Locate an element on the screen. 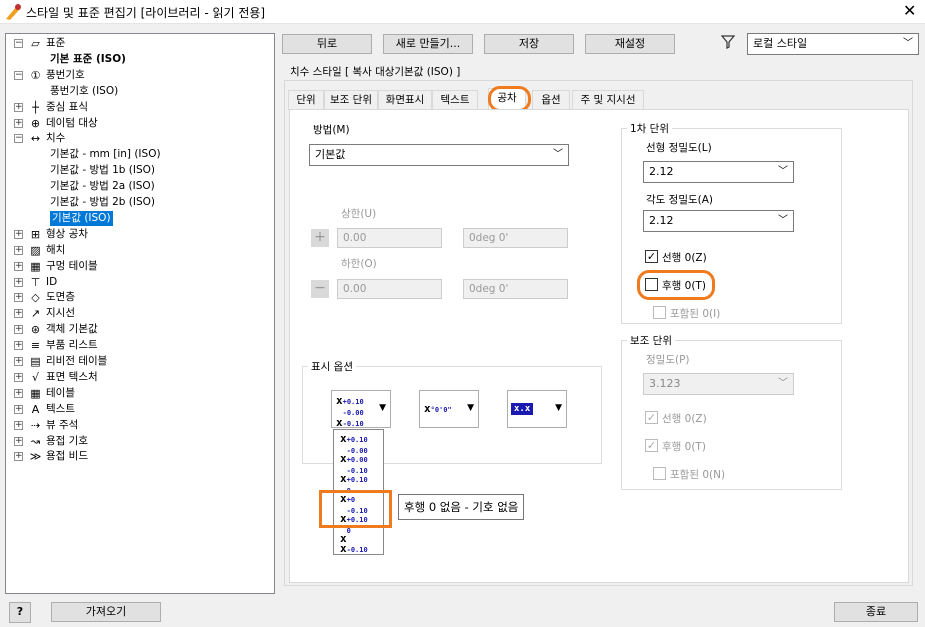  list-item: x x-0.10 is located at coordinates (354, 544).